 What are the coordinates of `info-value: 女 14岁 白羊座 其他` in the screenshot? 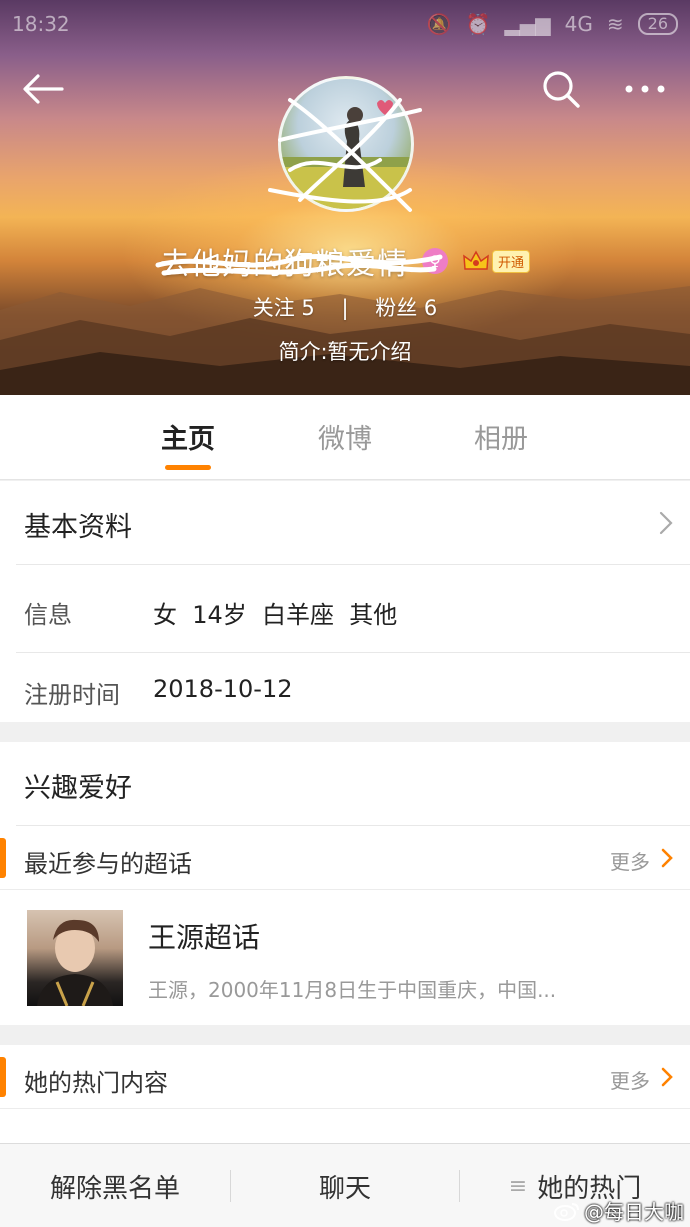 It's located at (275, 615).